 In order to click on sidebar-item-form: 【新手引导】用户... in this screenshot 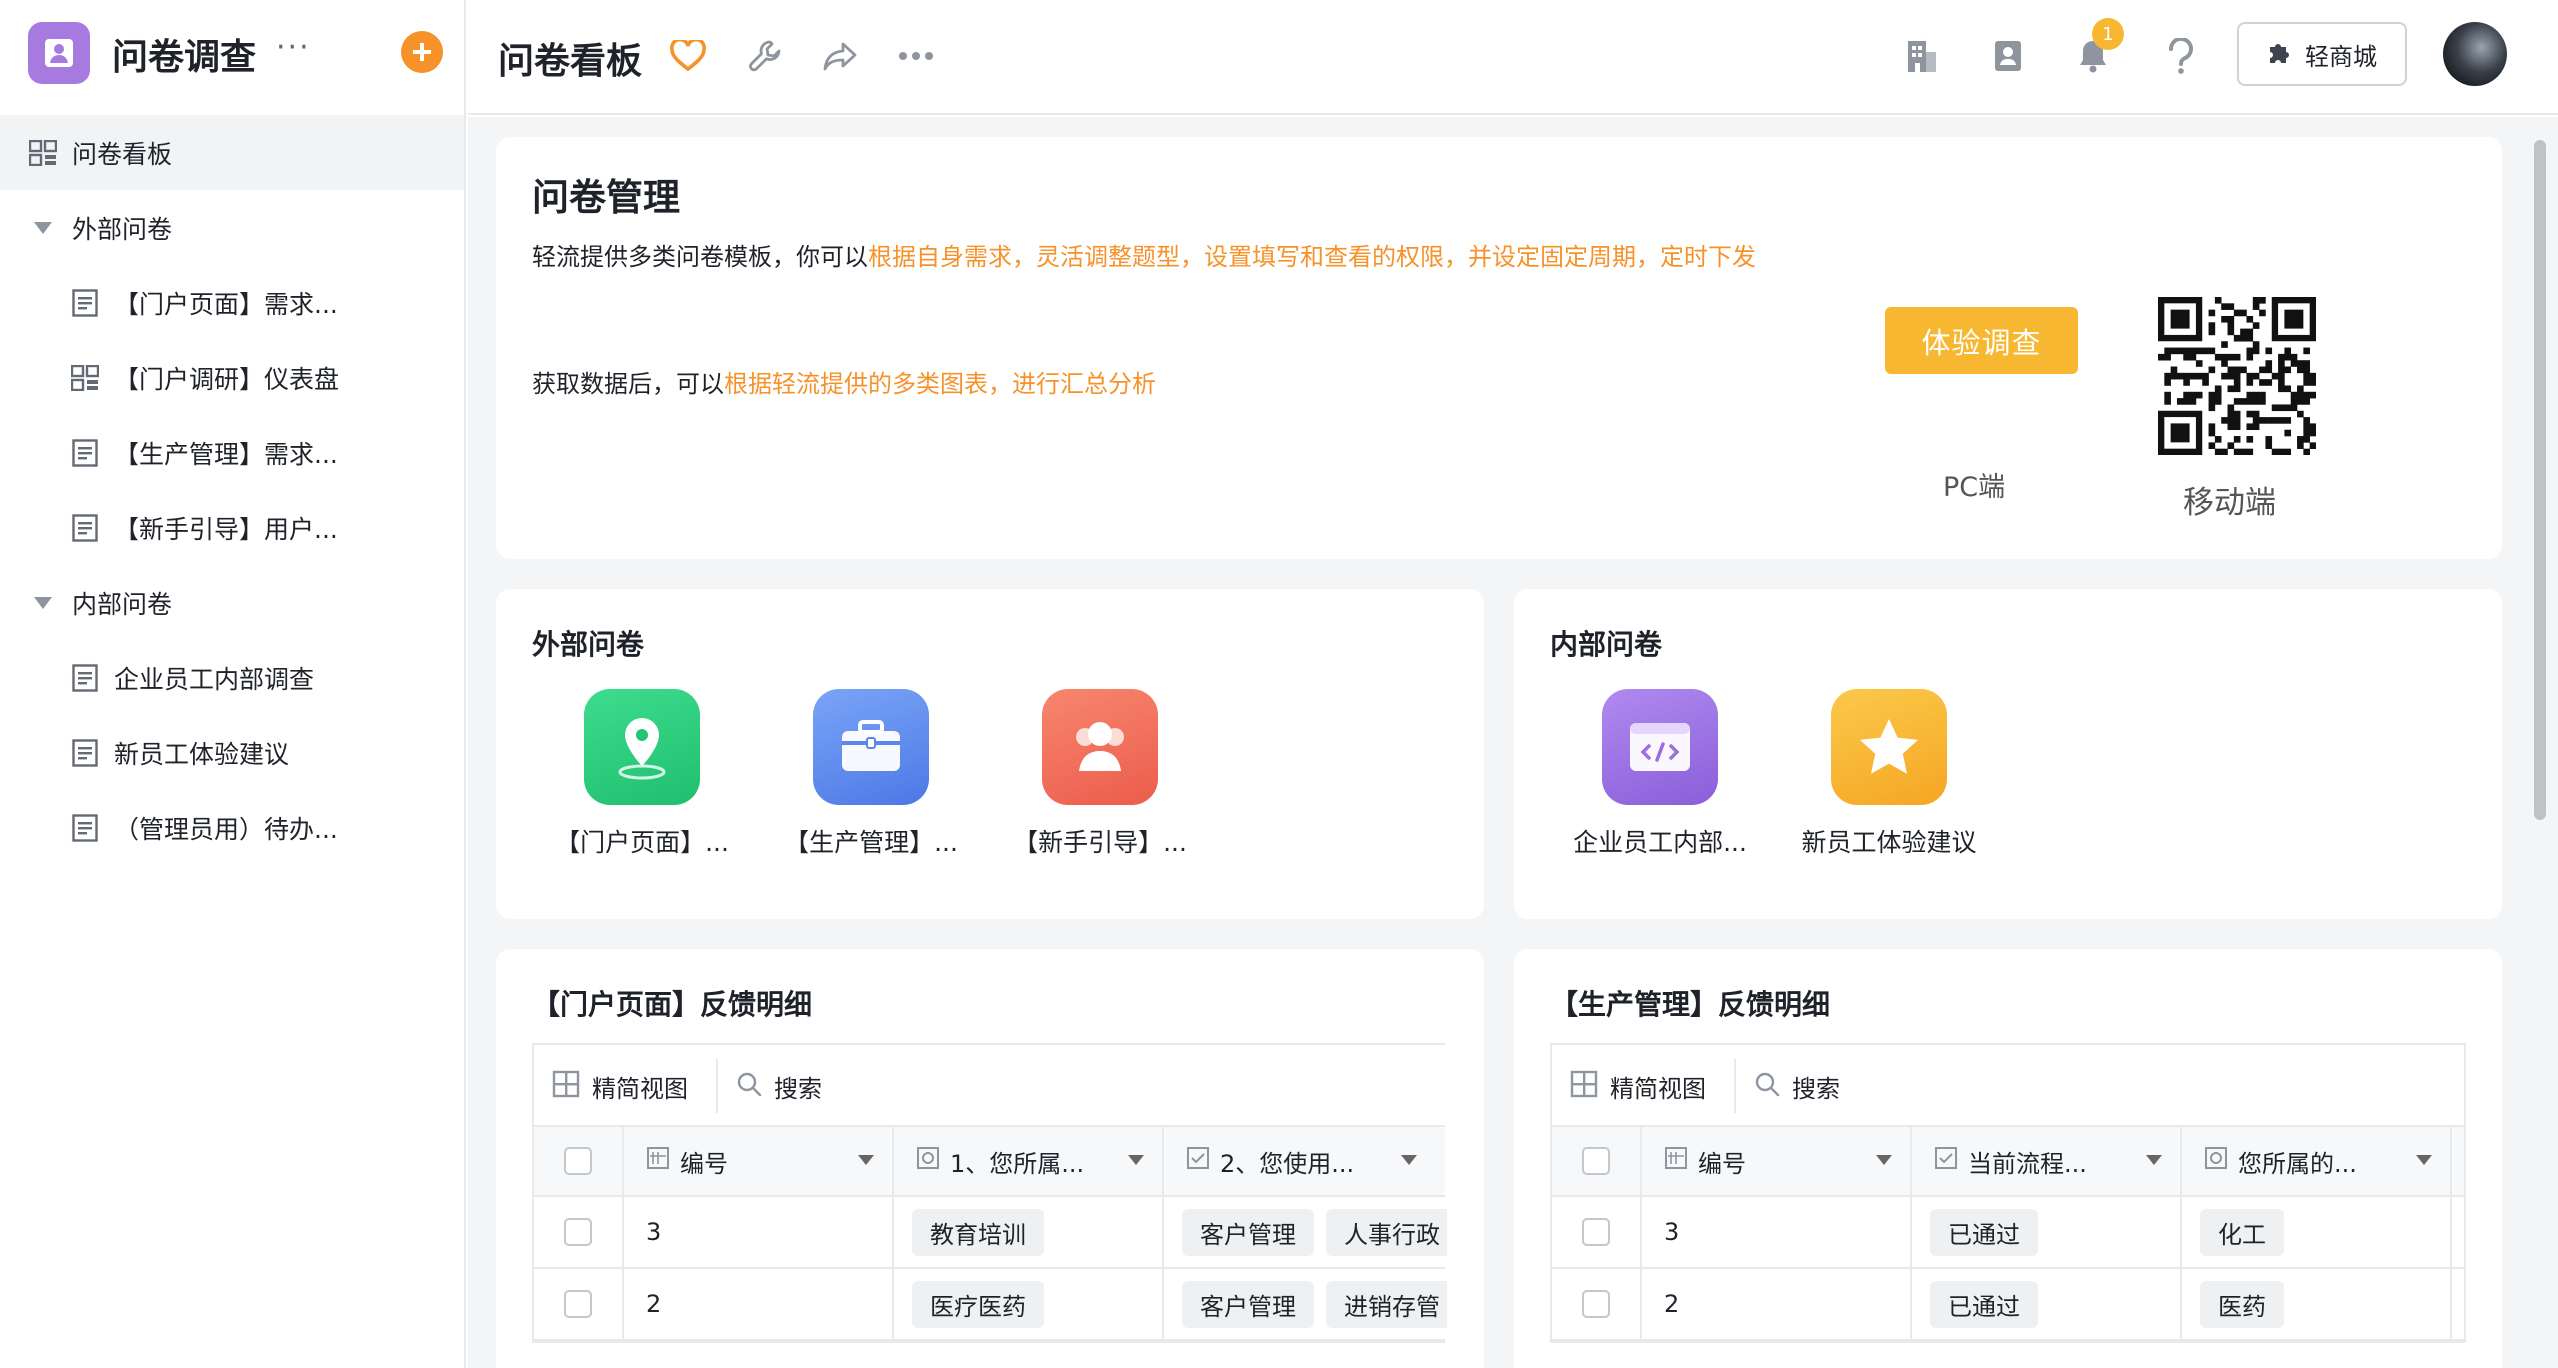, I will do `click(232, 527)`.